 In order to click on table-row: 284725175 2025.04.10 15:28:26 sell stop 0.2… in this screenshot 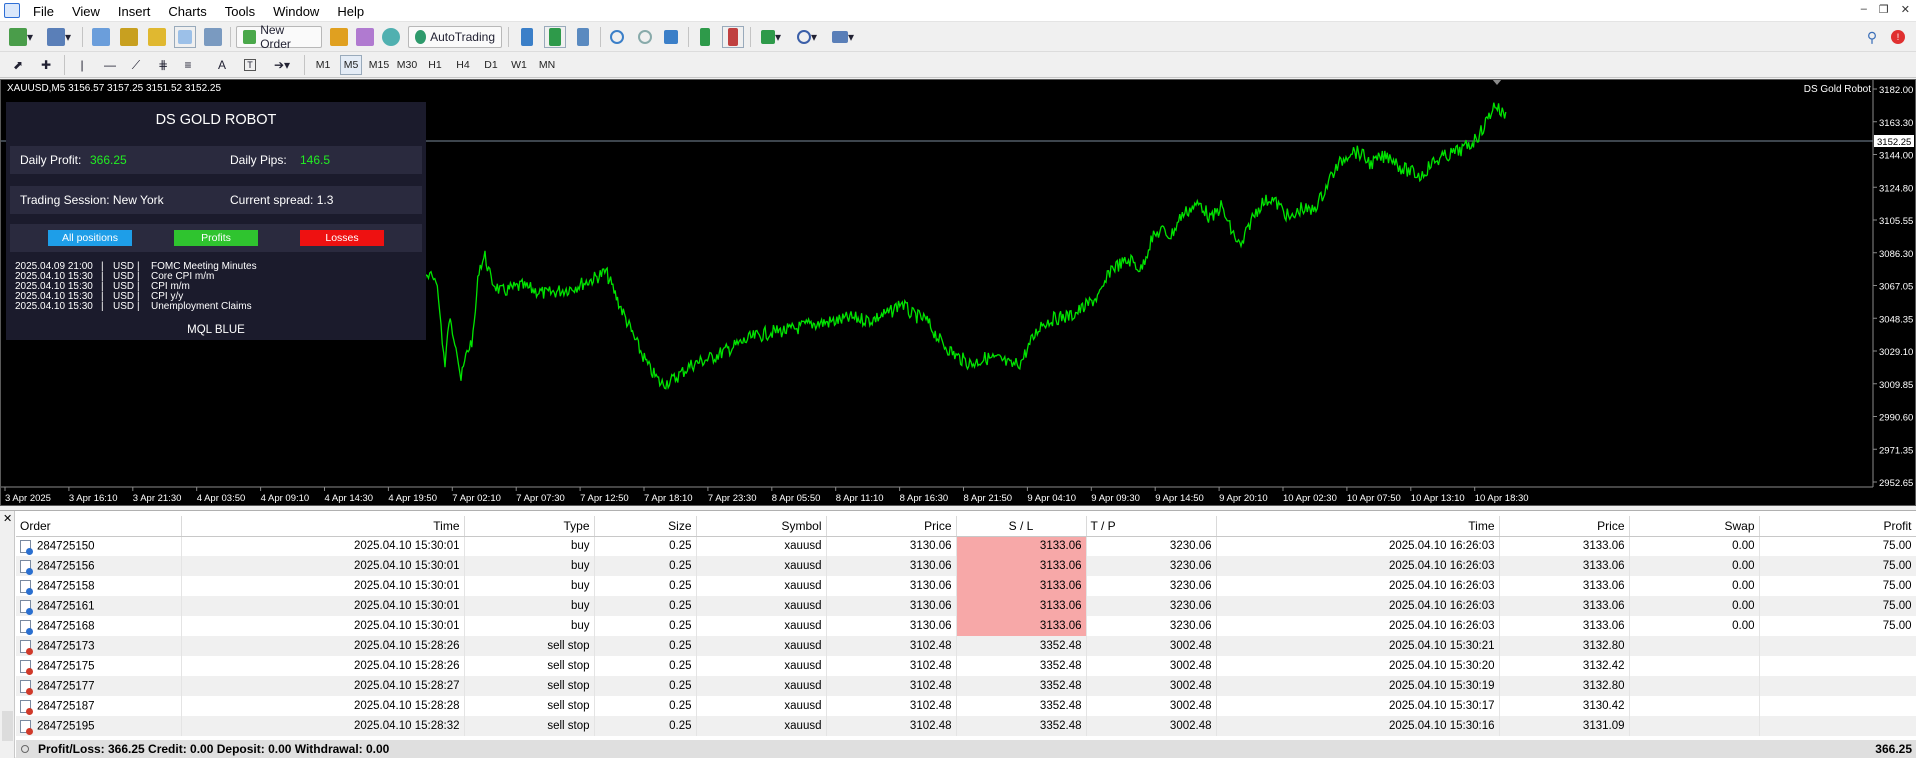, I will do `click(966, 666)`.